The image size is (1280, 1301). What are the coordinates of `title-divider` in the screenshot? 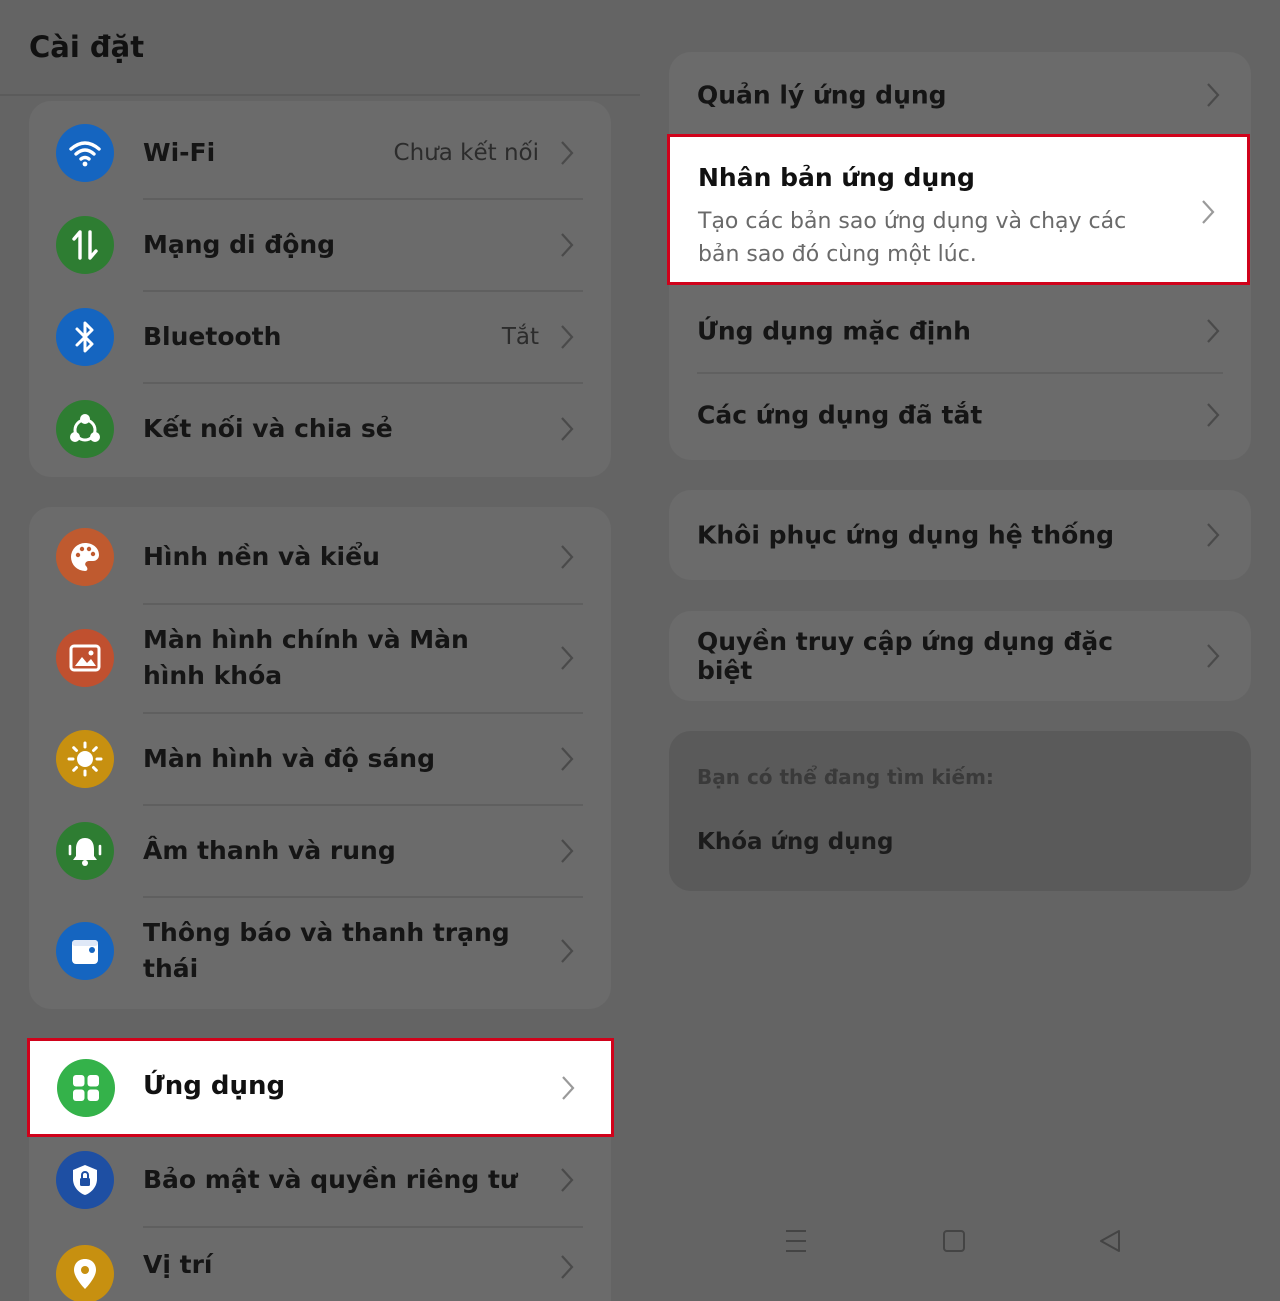 It's located at (320, 95).